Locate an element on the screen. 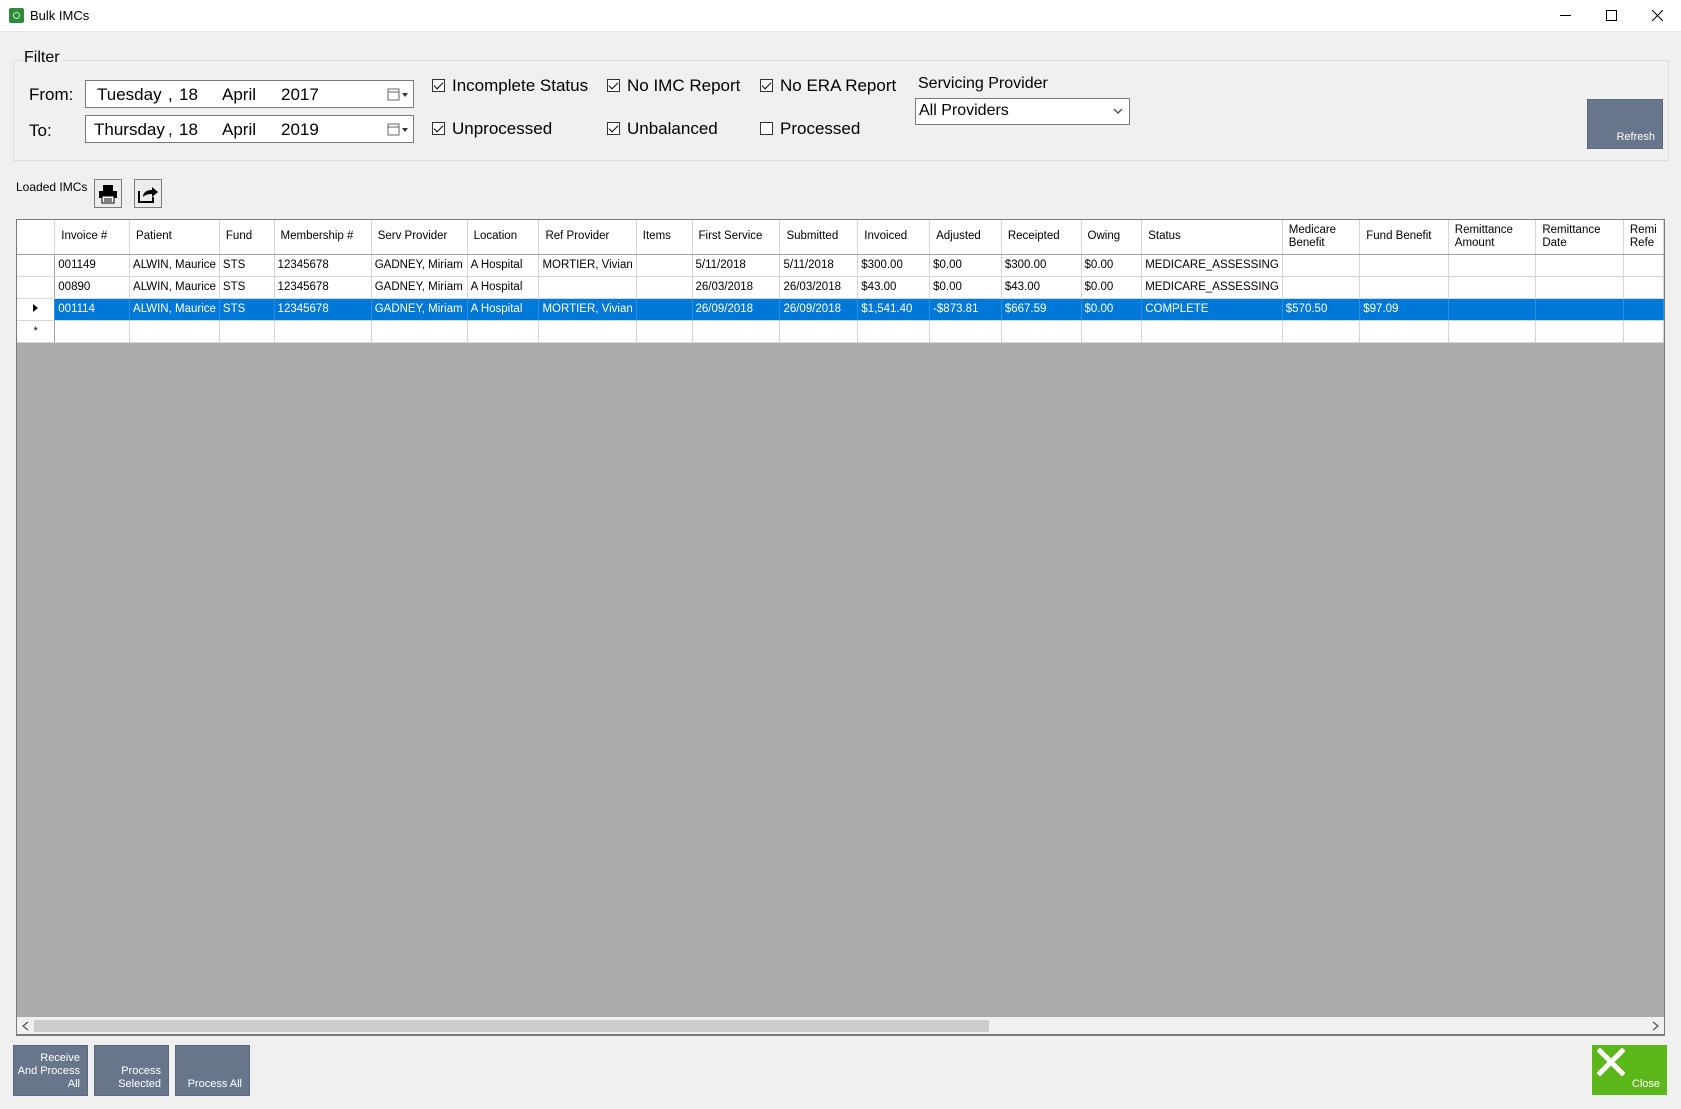 This screenshot has width=1681, height=1109. column-header: Invoiced is located at coordinates (894, 237).